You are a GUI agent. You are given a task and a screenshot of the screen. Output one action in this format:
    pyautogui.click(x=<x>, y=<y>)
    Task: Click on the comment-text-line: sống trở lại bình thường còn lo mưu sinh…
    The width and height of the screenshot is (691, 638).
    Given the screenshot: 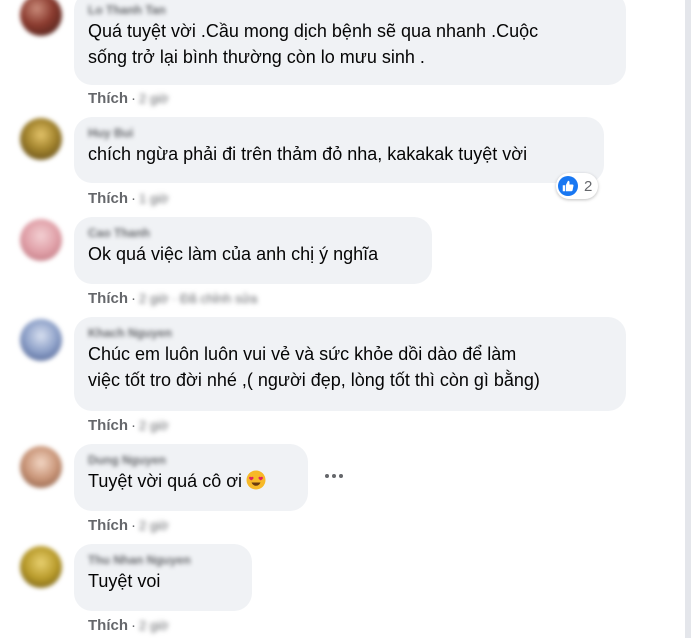 What is the action you would take?
    pyautogui.click(x=256, y=57)
    